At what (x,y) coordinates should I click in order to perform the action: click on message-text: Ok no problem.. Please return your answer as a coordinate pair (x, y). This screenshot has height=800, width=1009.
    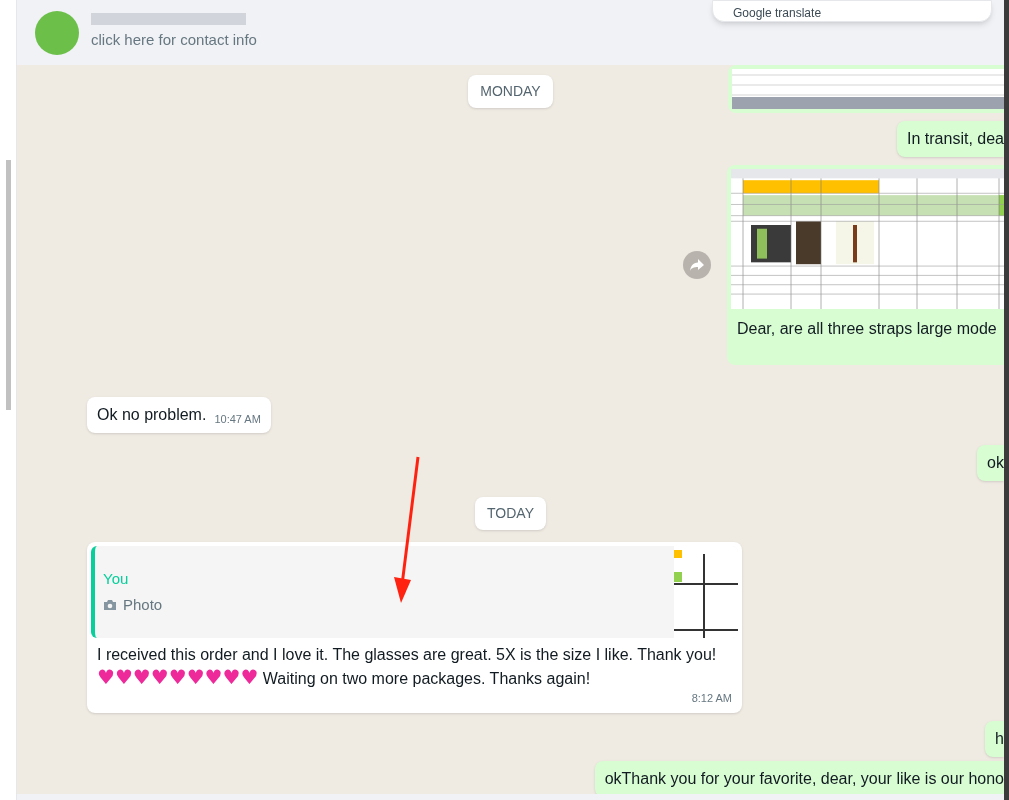
    Looking at the image, I should click on (152, 415).